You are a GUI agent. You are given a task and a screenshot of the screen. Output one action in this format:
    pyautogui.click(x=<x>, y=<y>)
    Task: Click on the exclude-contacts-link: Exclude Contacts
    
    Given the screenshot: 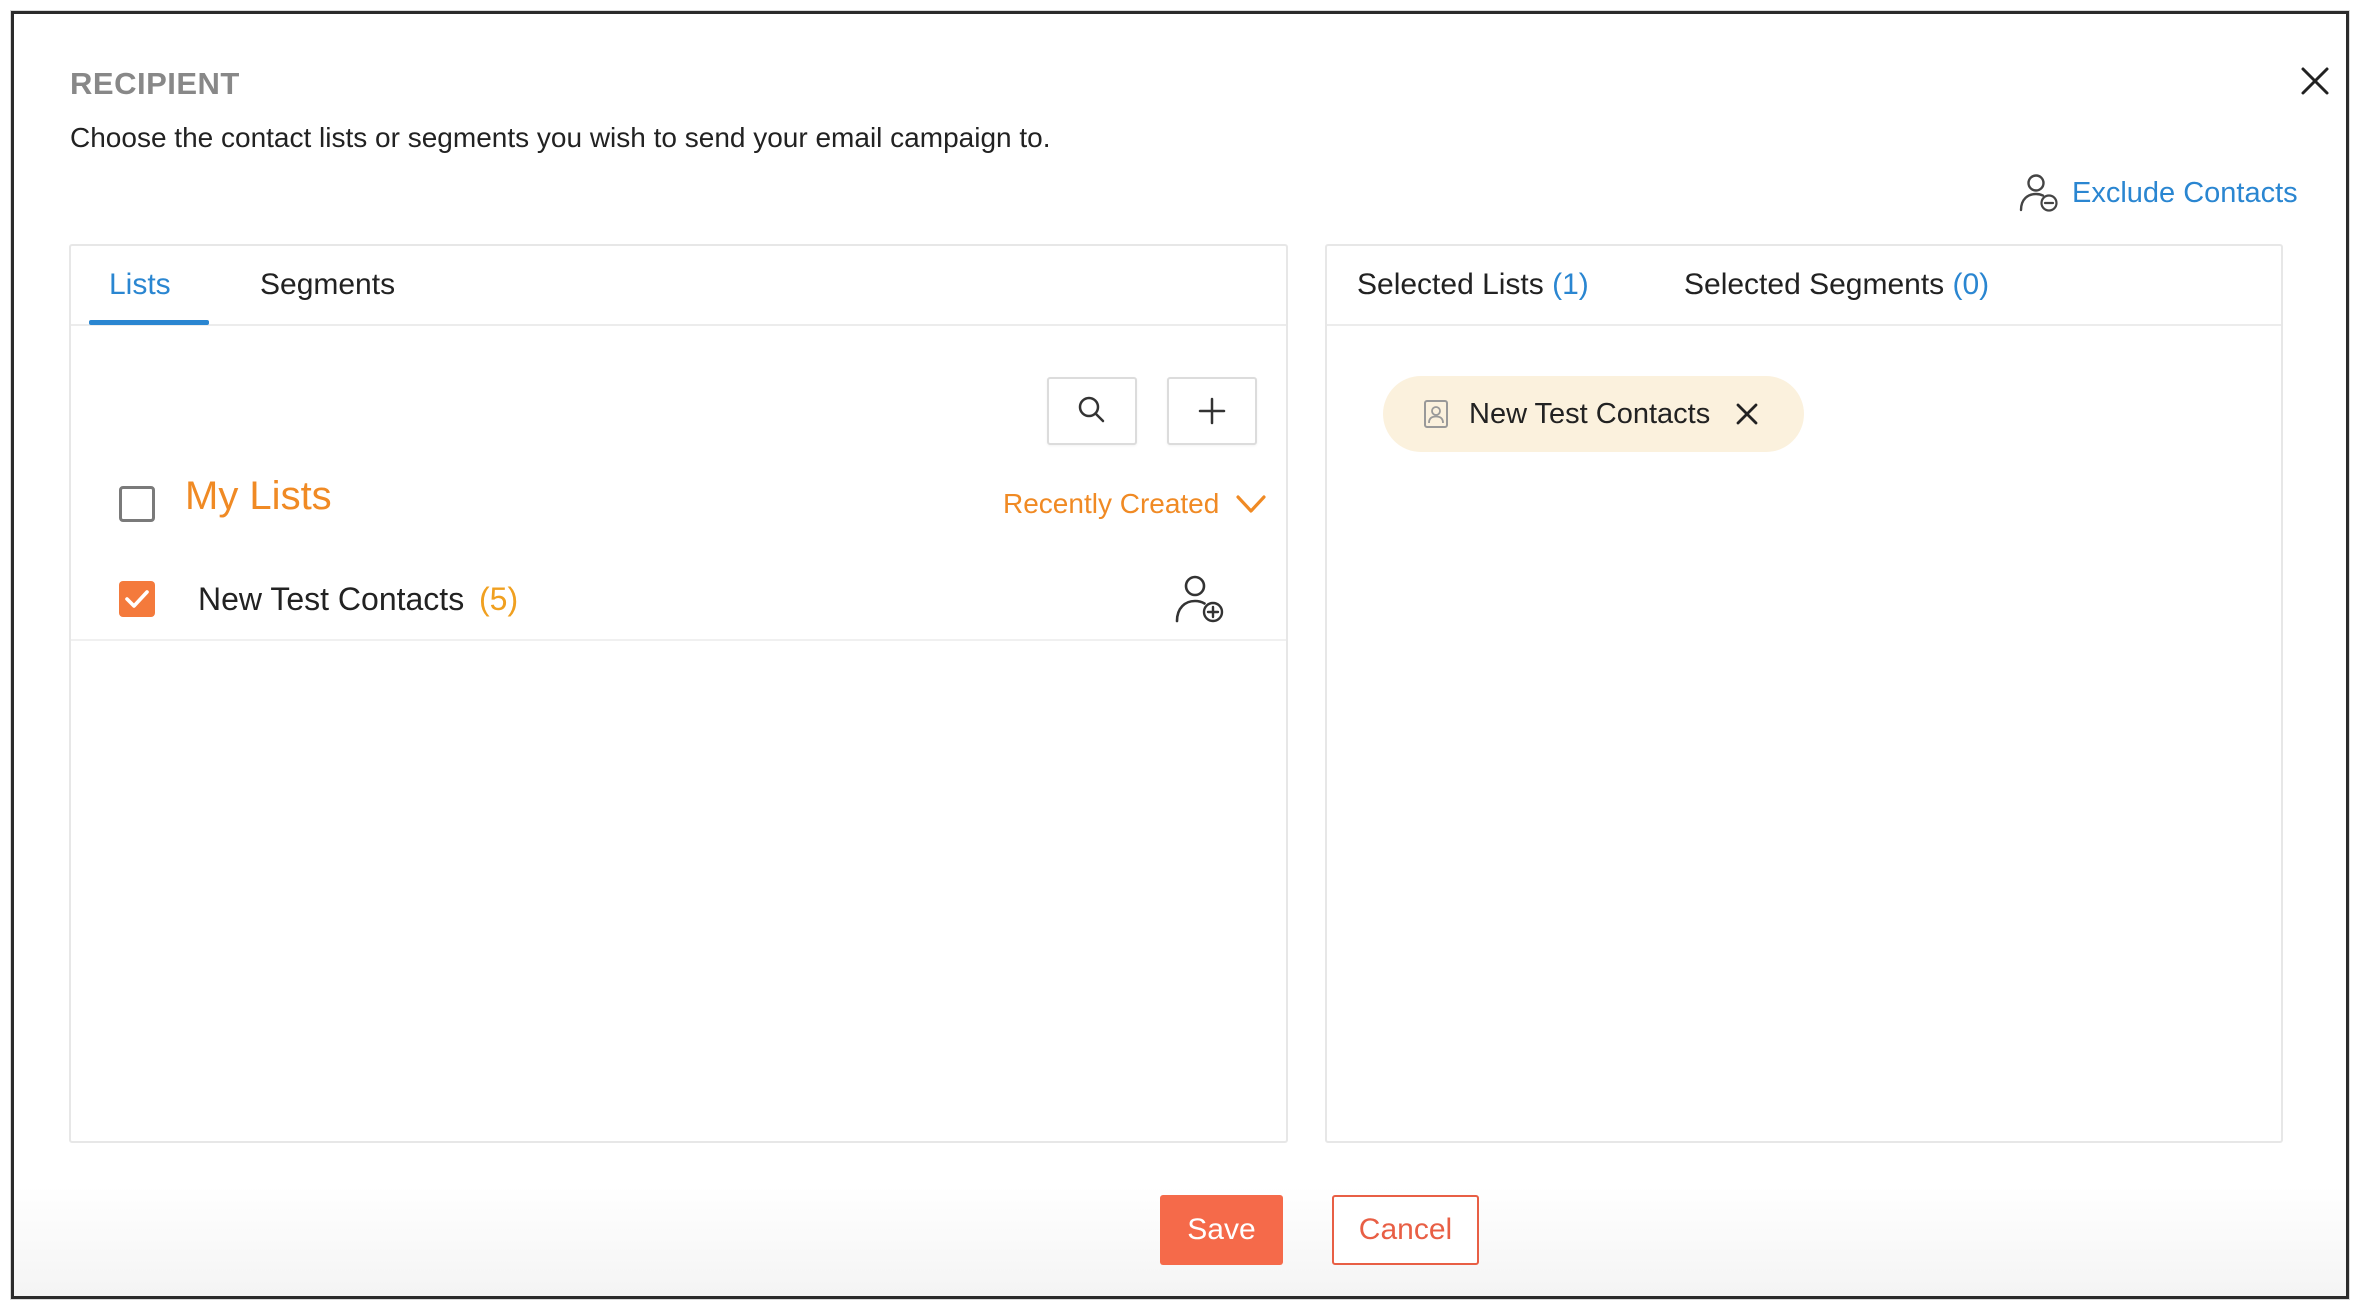 What is the action you would take?
    pyautogui.click(x=2158, y=193)
    